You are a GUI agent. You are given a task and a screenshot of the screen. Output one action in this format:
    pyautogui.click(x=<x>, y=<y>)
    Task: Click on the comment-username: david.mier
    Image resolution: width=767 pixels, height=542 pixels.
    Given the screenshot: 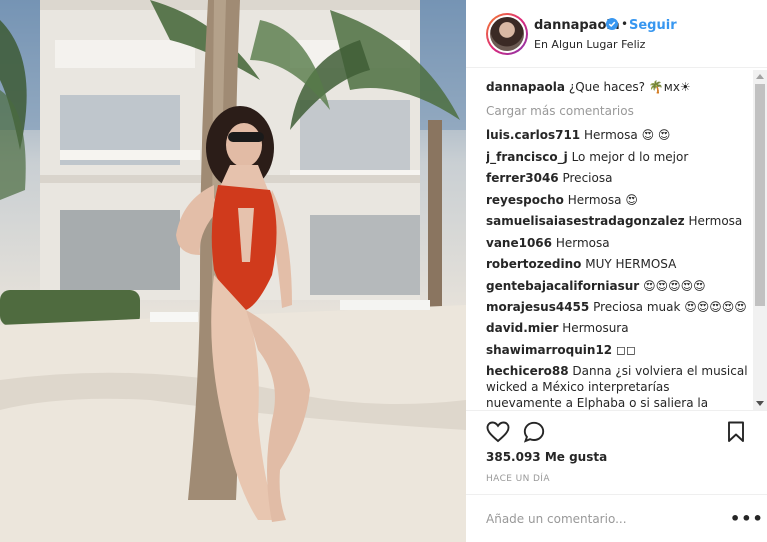 What is the action you would take?
    pyautogui.click(x=522, y=328)
    